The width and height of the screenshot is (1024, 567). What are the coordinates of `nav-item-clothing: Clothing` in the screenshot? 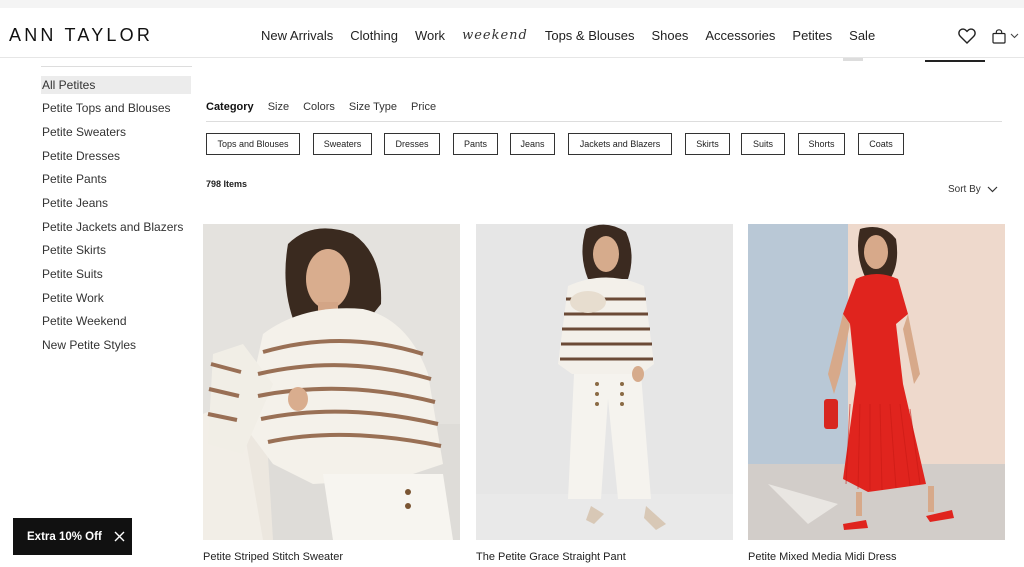 It's located at (374, 35).